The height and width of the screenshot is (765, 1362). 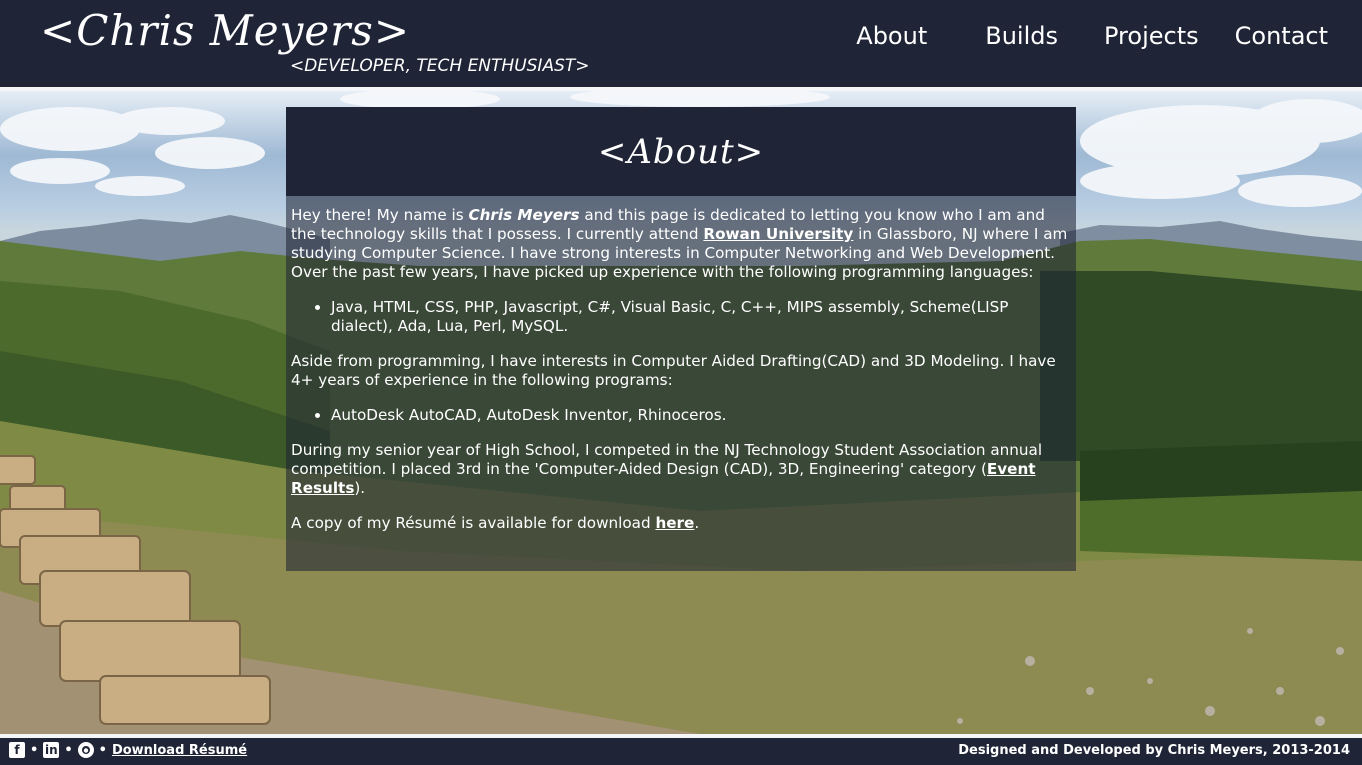 I want to click on nav-about: About, so click(x=891, y=36).